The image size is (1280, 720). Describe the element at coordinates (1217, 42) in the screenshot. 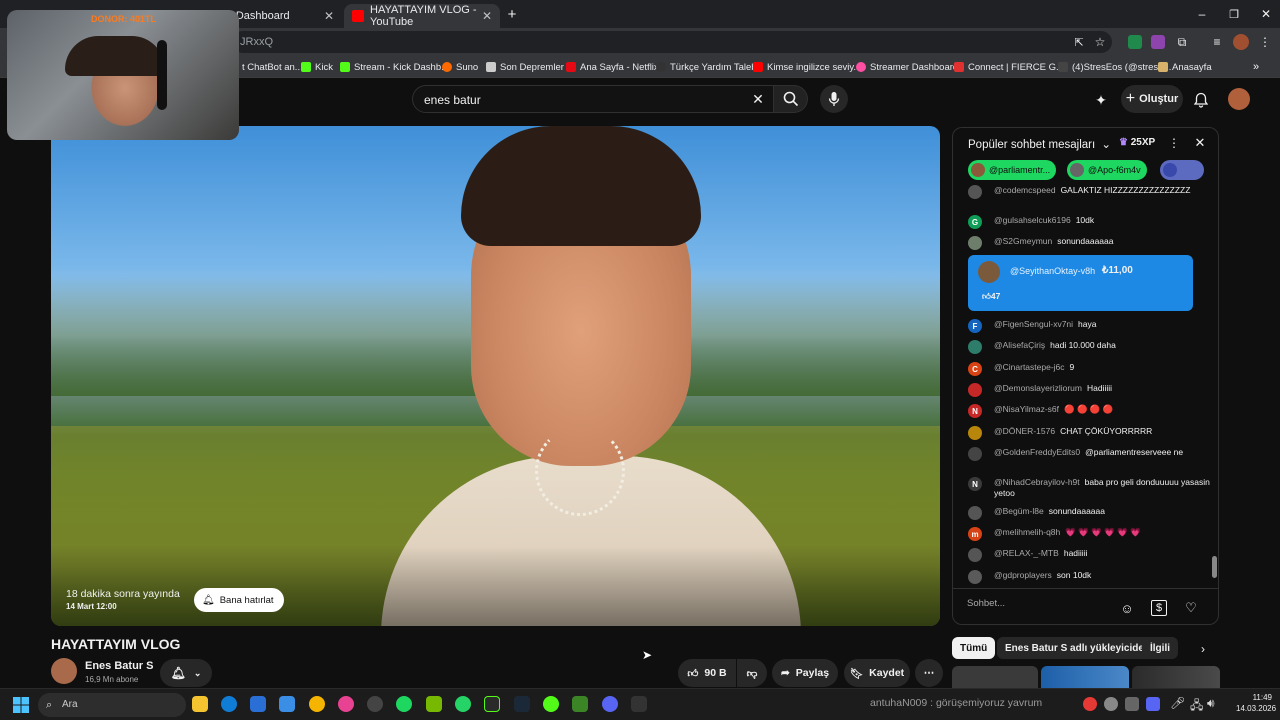

I see `media-icon: ≡` at that location.